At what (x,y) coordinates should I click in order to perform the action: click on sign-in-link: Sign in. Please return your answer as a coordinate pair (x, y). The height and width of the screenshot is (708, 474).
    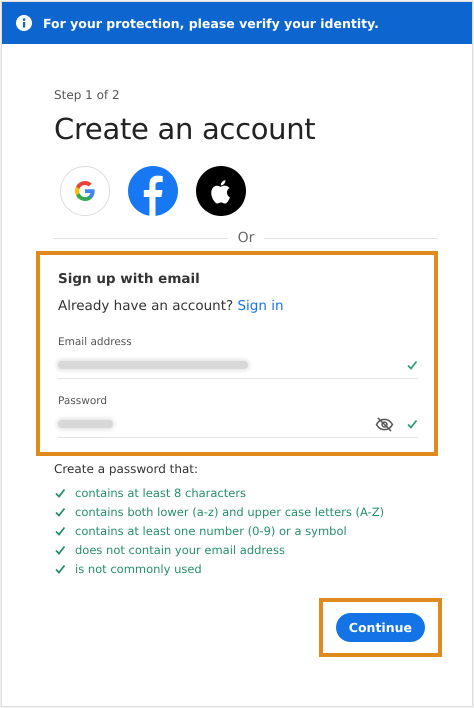
    Looking at the image, I should click on (260, 306).